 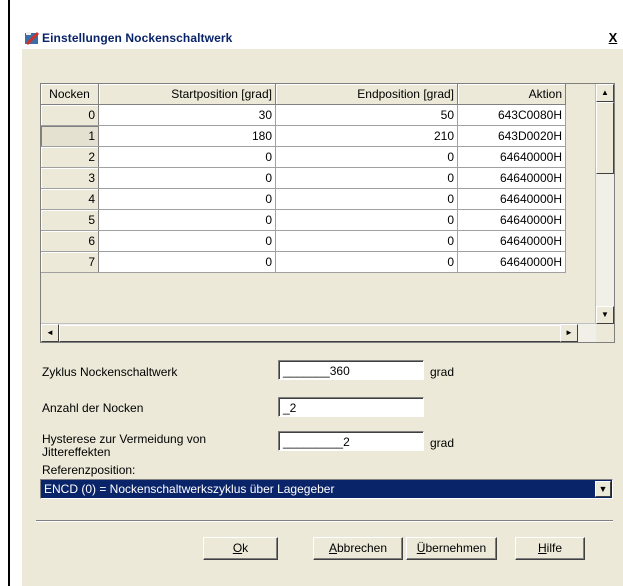 I want to click on scroll-up-icon: ▲, so click(x=605, y=93).